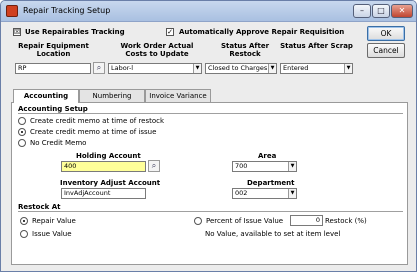 The height and width of the screenshot is (272, 417). What do you see at coordinates (238, 68) in the screenshot?
I see `status-after-restock-value: Closed to Charges` at bounding box center [238, 68].